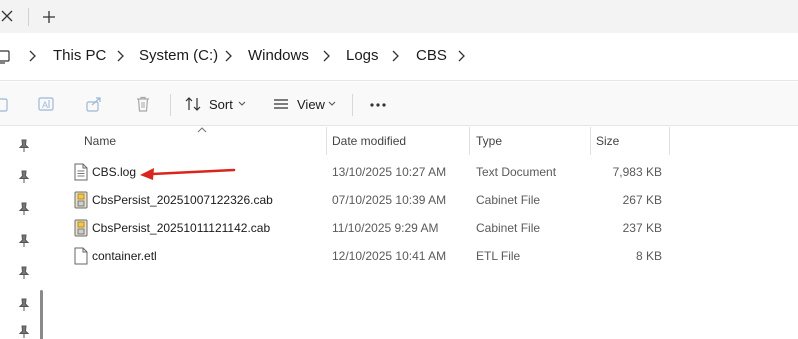 The image size is (798, 339). I want to click on svg-text: A, so click(45, 105).